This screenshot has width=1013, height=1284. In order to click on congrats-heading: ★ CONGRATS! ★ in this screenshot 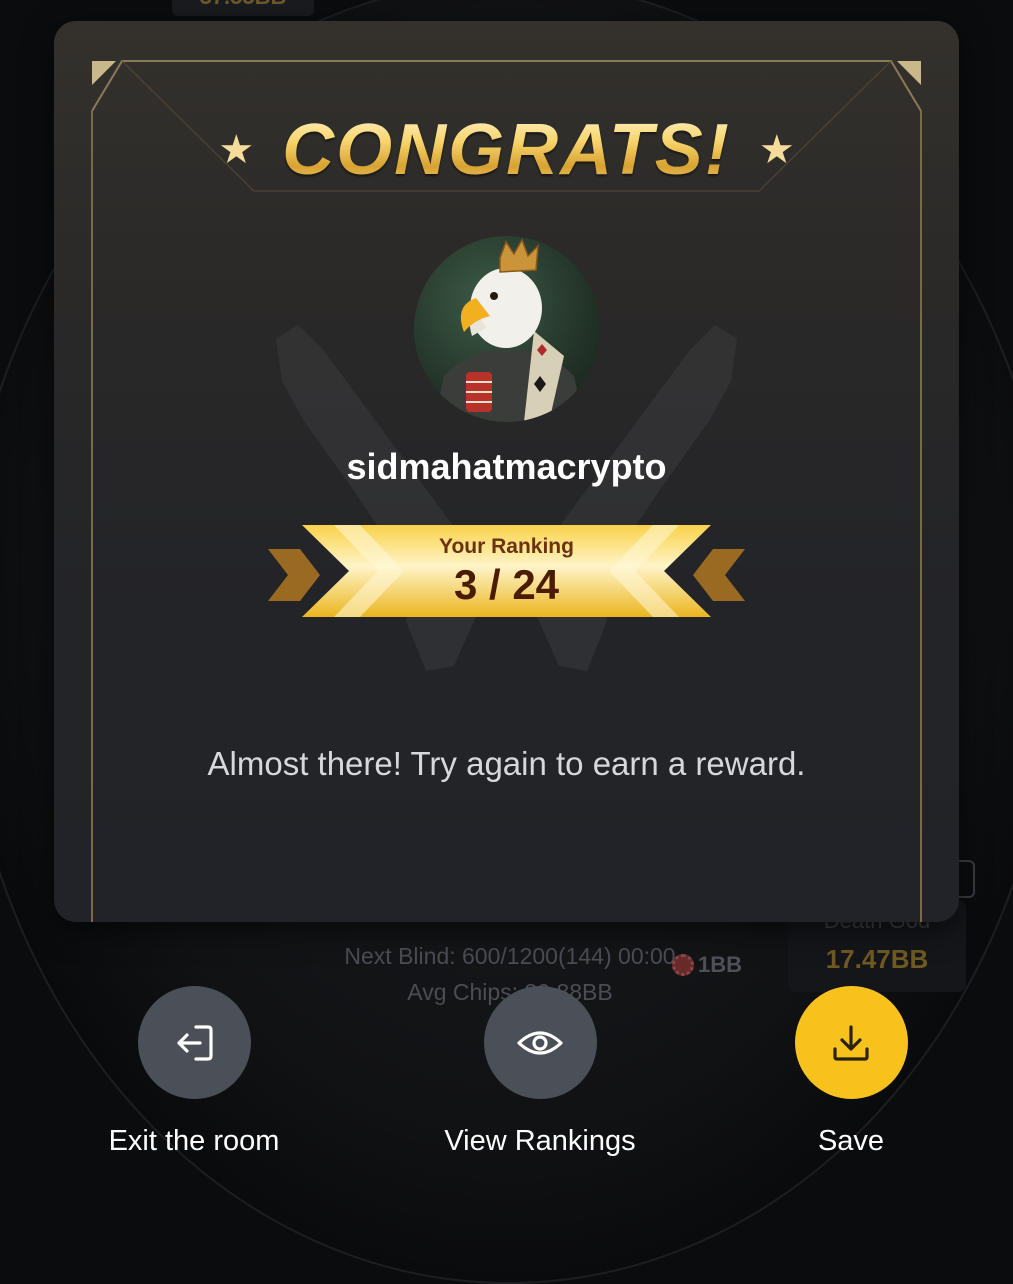, I will do `click(506, 150)`.